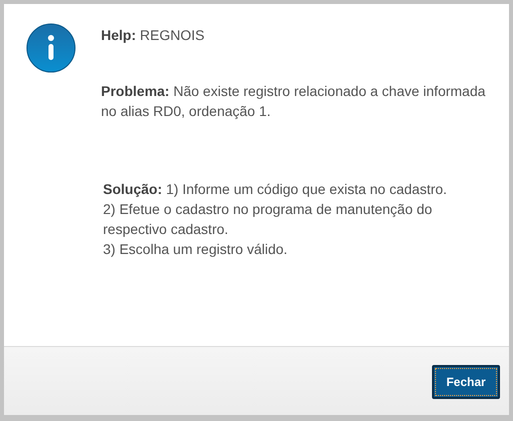  Describe the element at coordinates (153, 35) in the screenshot. I see `help-title: Help: REGNOIS` at that location.